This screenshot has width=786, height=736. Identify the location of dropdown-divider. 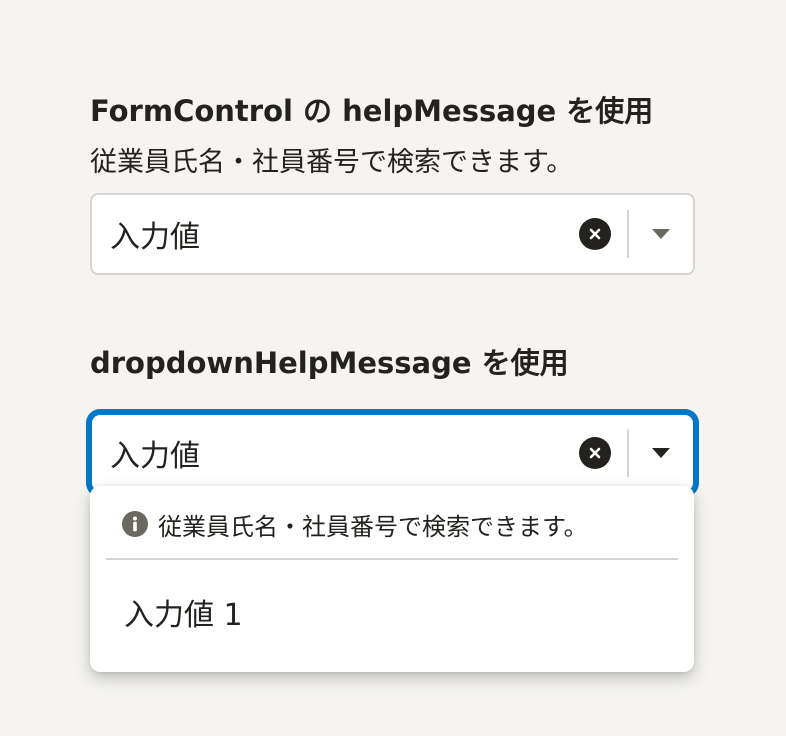
(392, 559).